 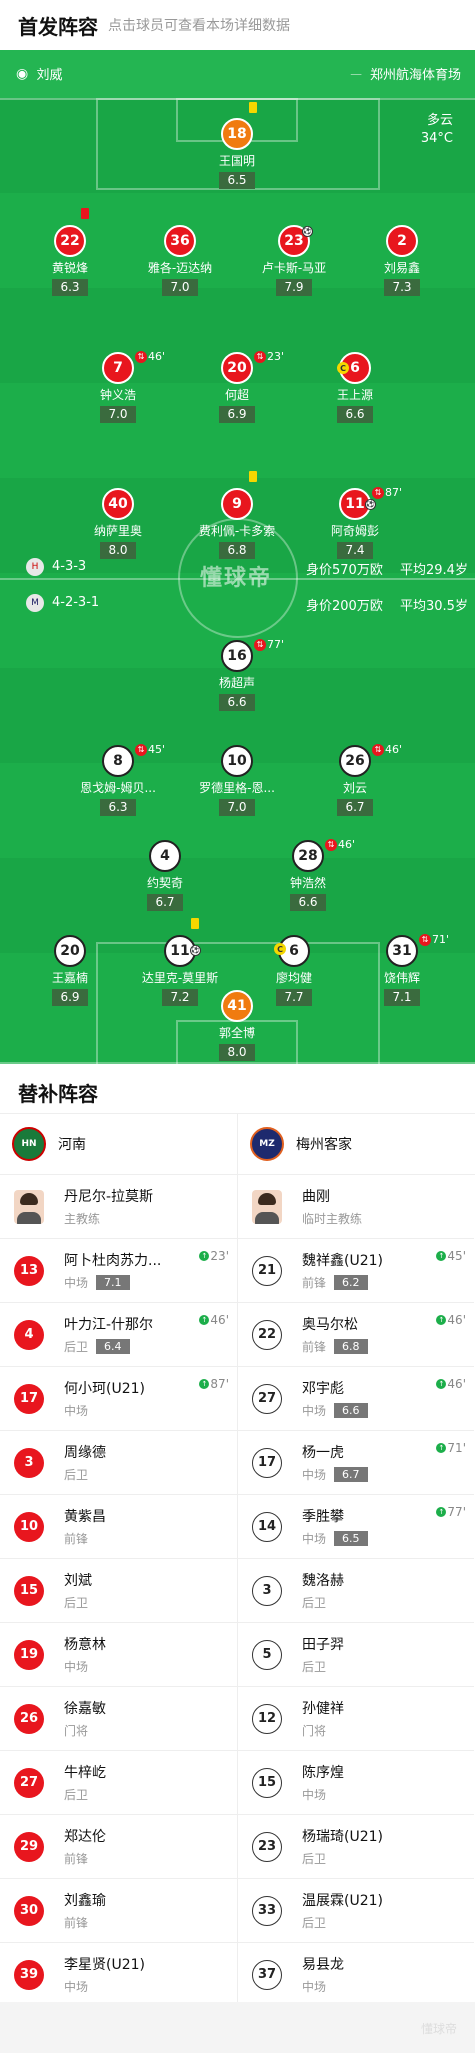 What do you see at coordinates (180, 260) in the screenshot?
I see `home-player-2: 36 雅各-迈达纳 7.0` at bounding box center [180, 260].